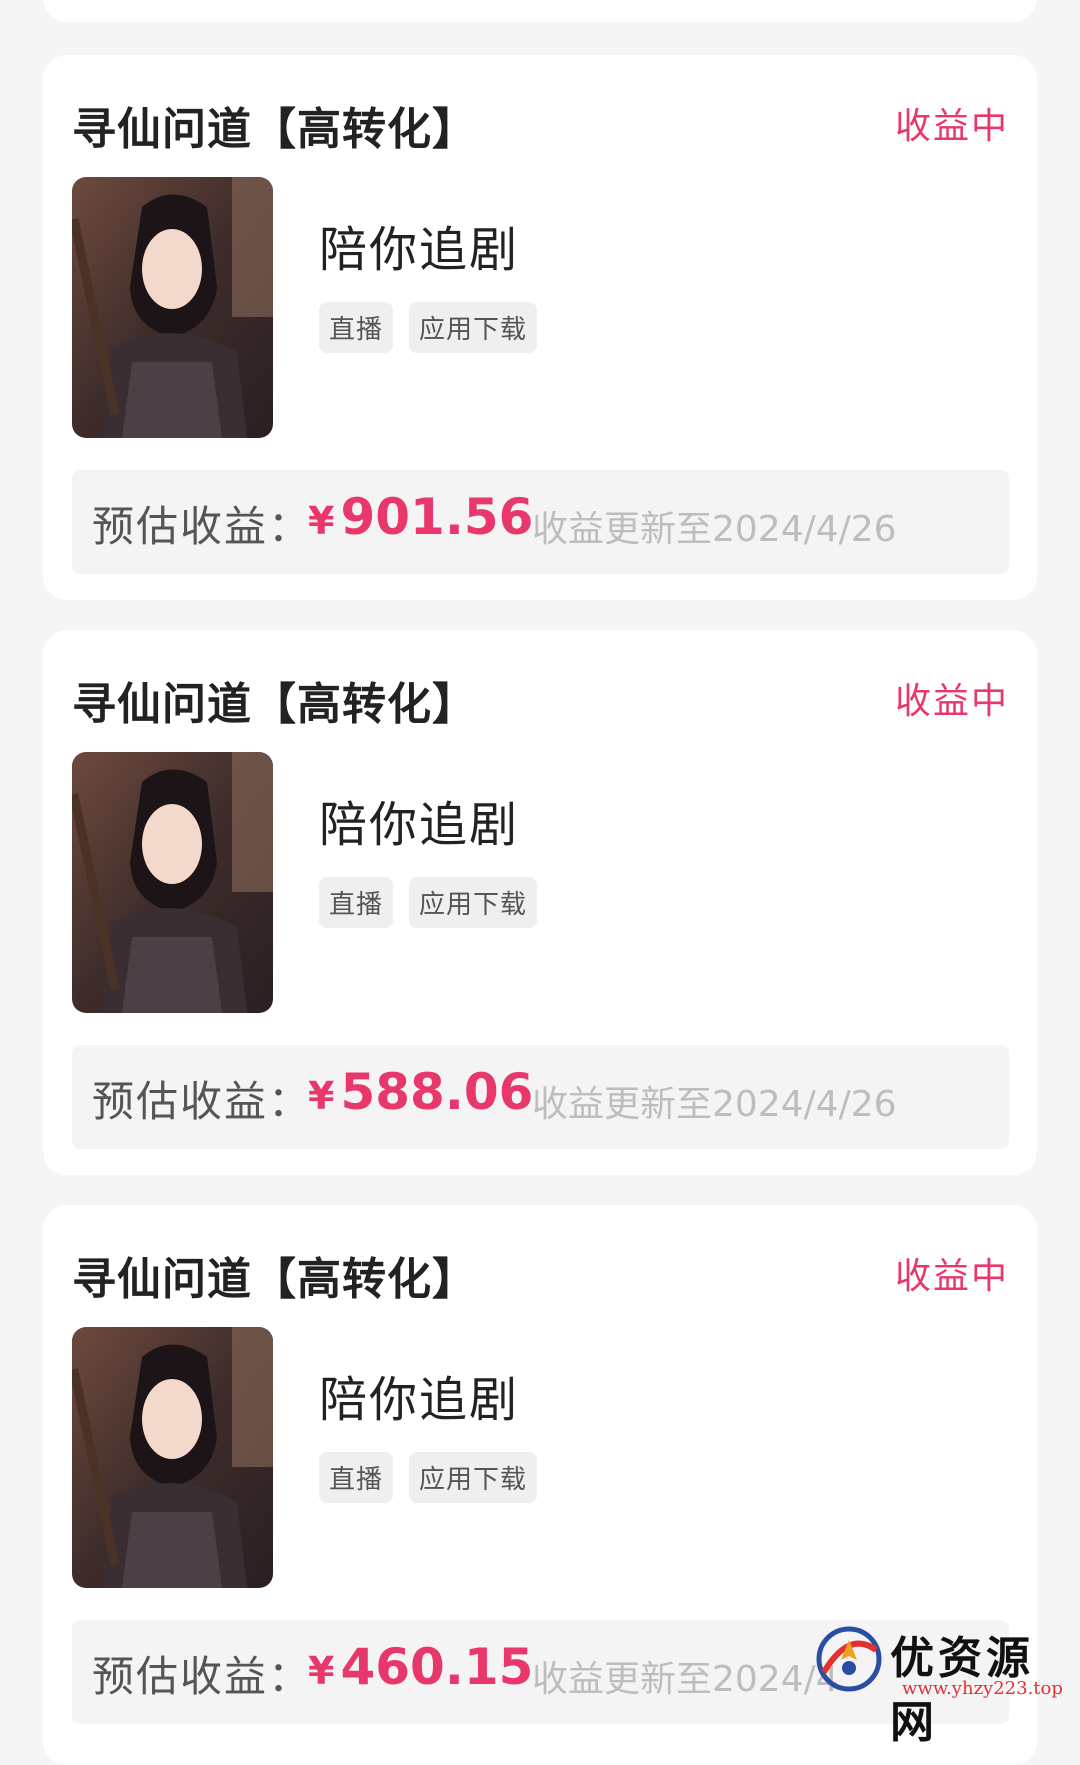 This screenshot has width=1080, height=1765. I want to click on earnings-bar: 预估收益： ¥588.06 收益更新至2024/4/26, so click(540, 1097).